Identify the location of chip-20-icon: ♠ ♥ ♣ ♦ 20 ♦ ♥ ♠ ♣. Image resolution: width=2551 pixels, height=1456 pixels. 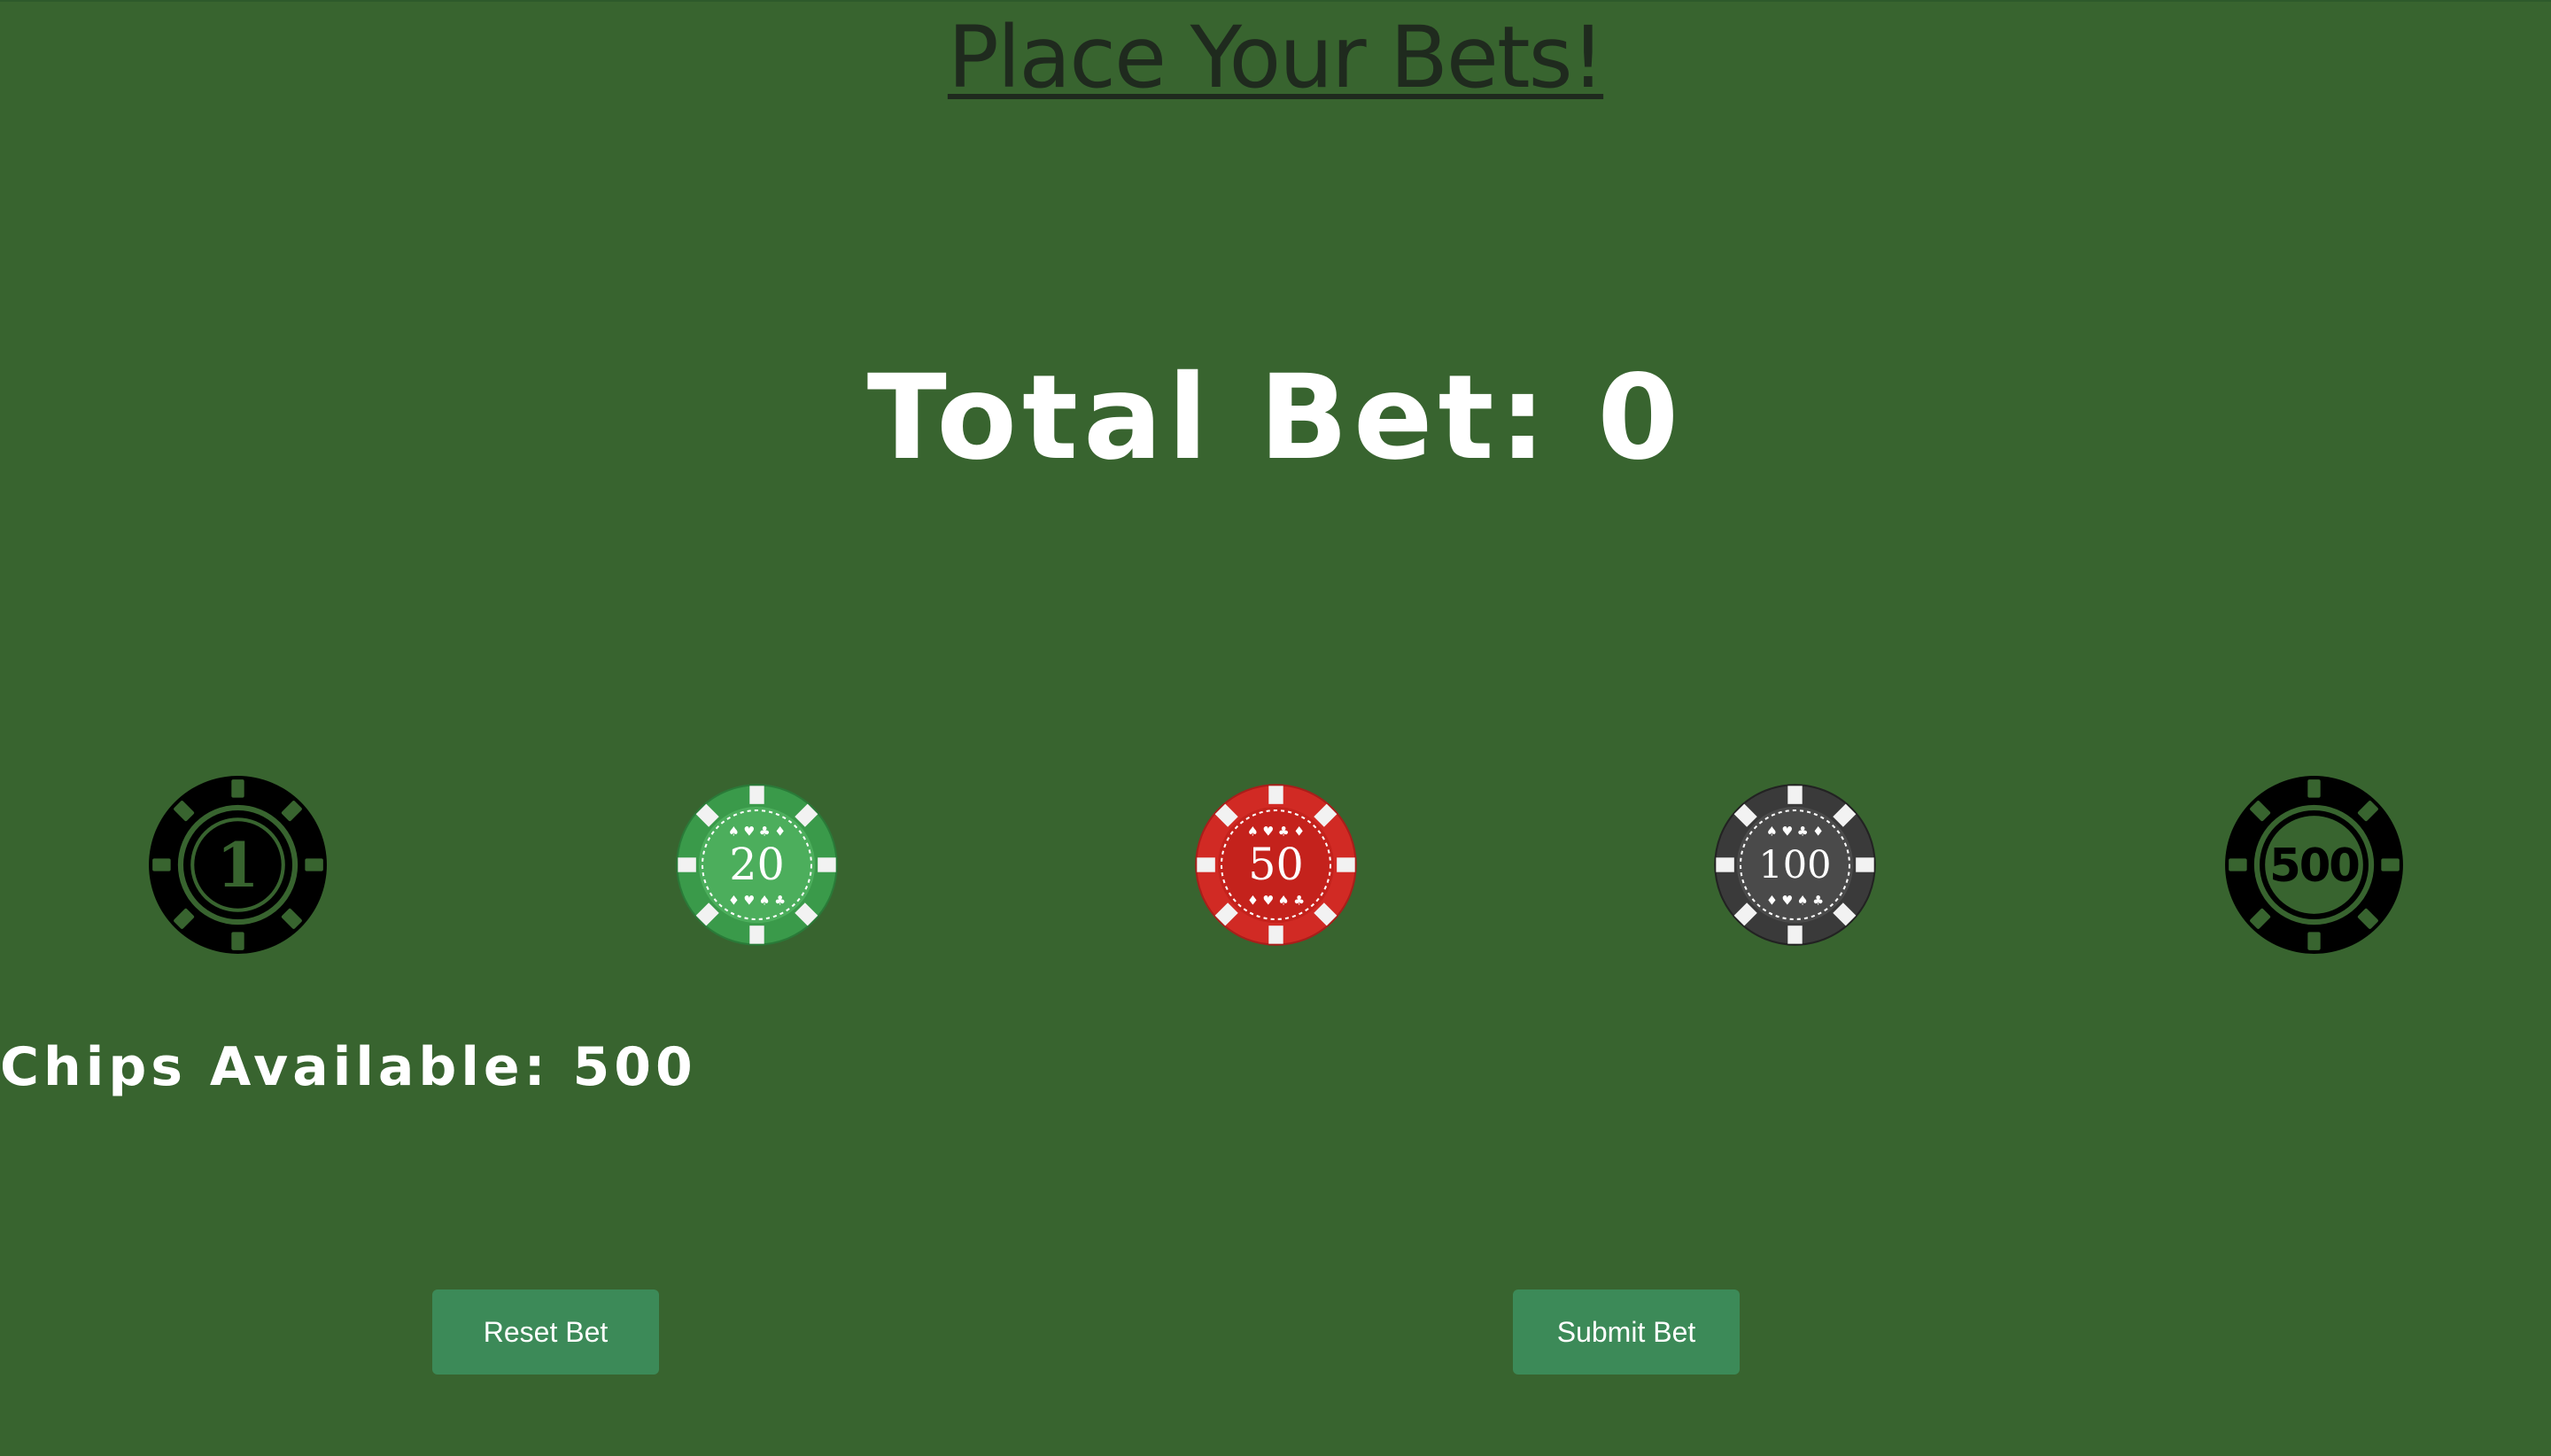
(757, 865).